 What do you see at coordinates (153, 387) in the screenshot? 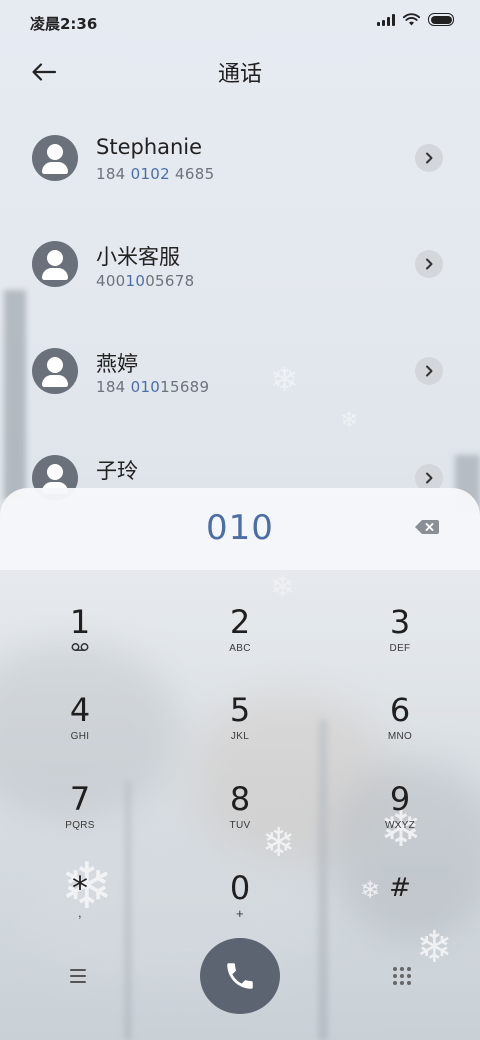
I see `contact-number: 184 01015689` at bounding box center [153, 387].